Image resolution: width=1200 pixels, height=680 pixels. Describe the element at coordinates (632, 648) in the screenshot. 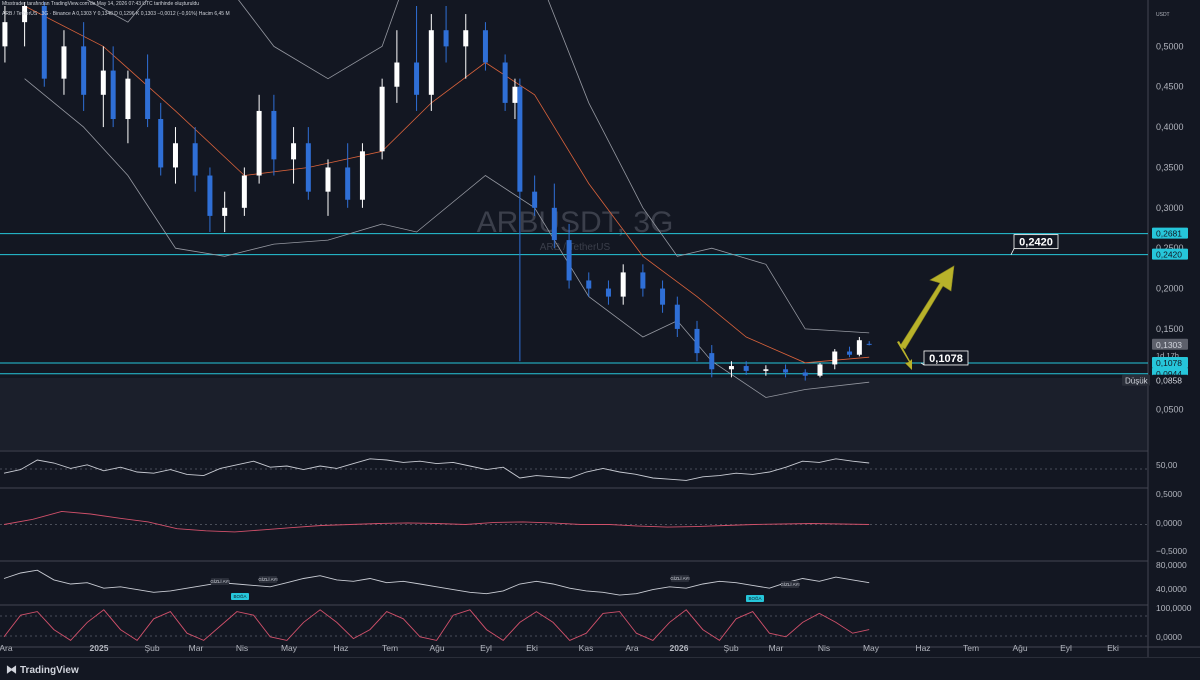

I see `time-label-12: Ara` at that location.